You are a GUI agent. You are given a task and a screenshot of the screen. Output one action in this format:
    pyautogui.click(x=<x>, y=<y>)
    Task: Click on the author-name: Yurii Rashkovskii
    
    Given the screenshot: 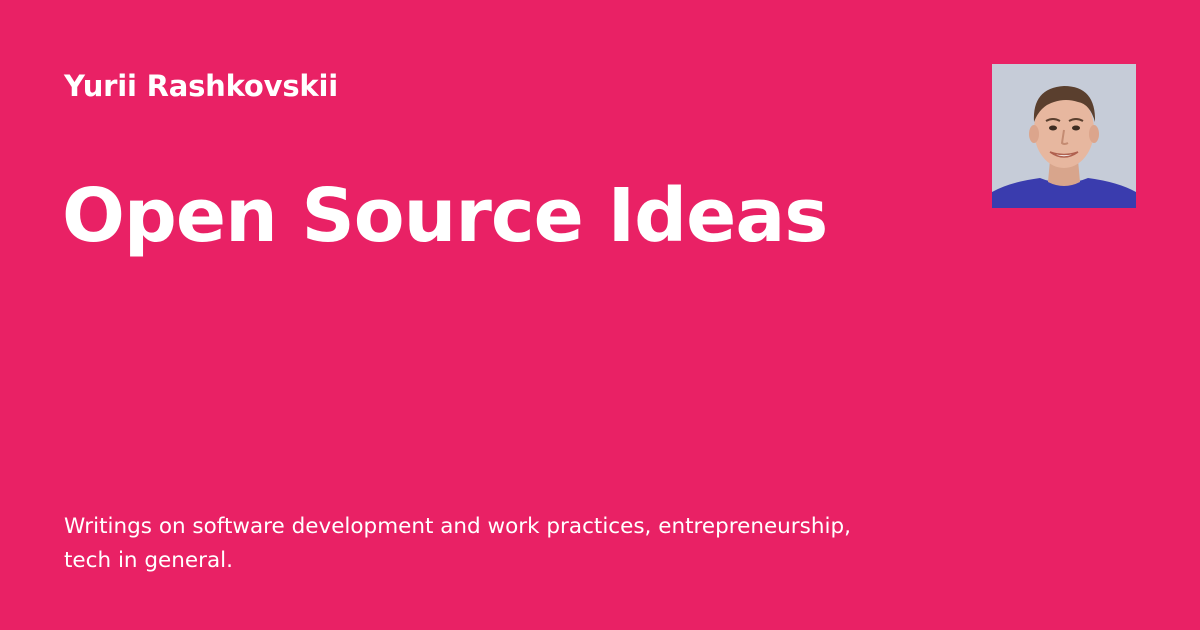 What is the action you would take?
    pyautogui.click(x=201, y=86)
    